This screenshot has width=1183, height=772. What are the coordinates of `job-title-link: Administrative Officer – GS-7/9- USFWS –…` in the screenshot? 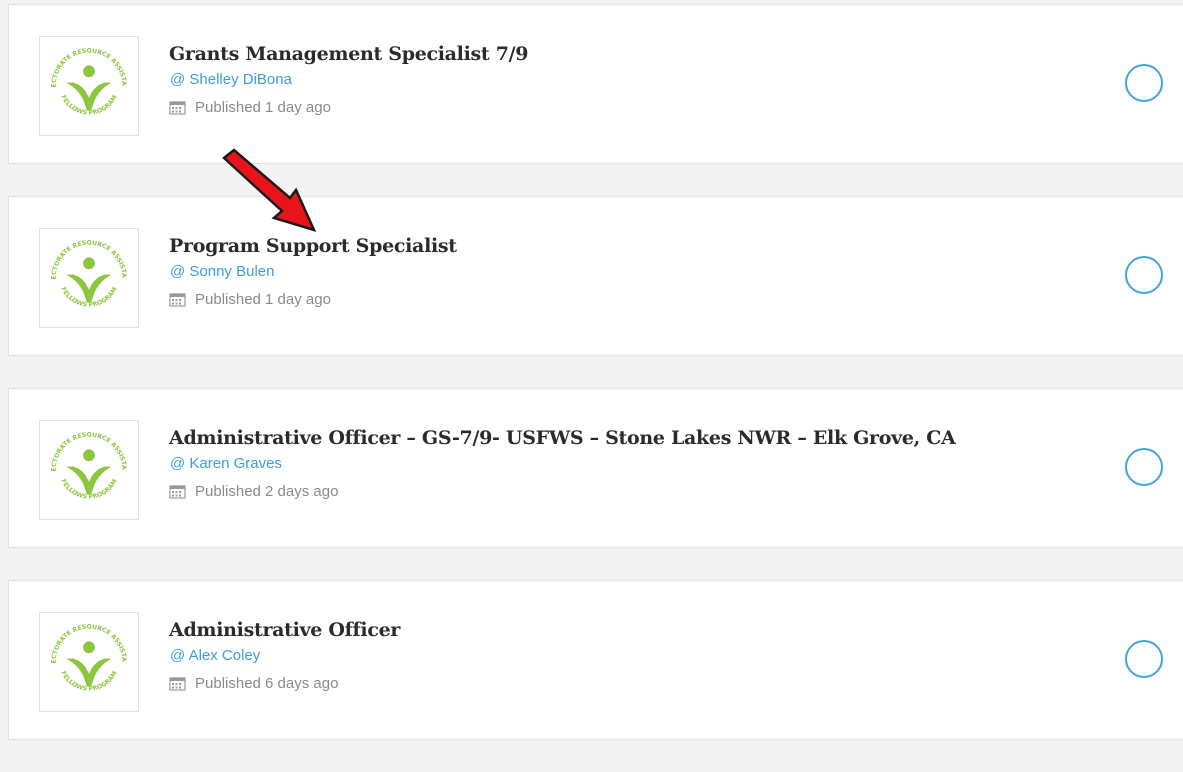 It's located at (562, 438).